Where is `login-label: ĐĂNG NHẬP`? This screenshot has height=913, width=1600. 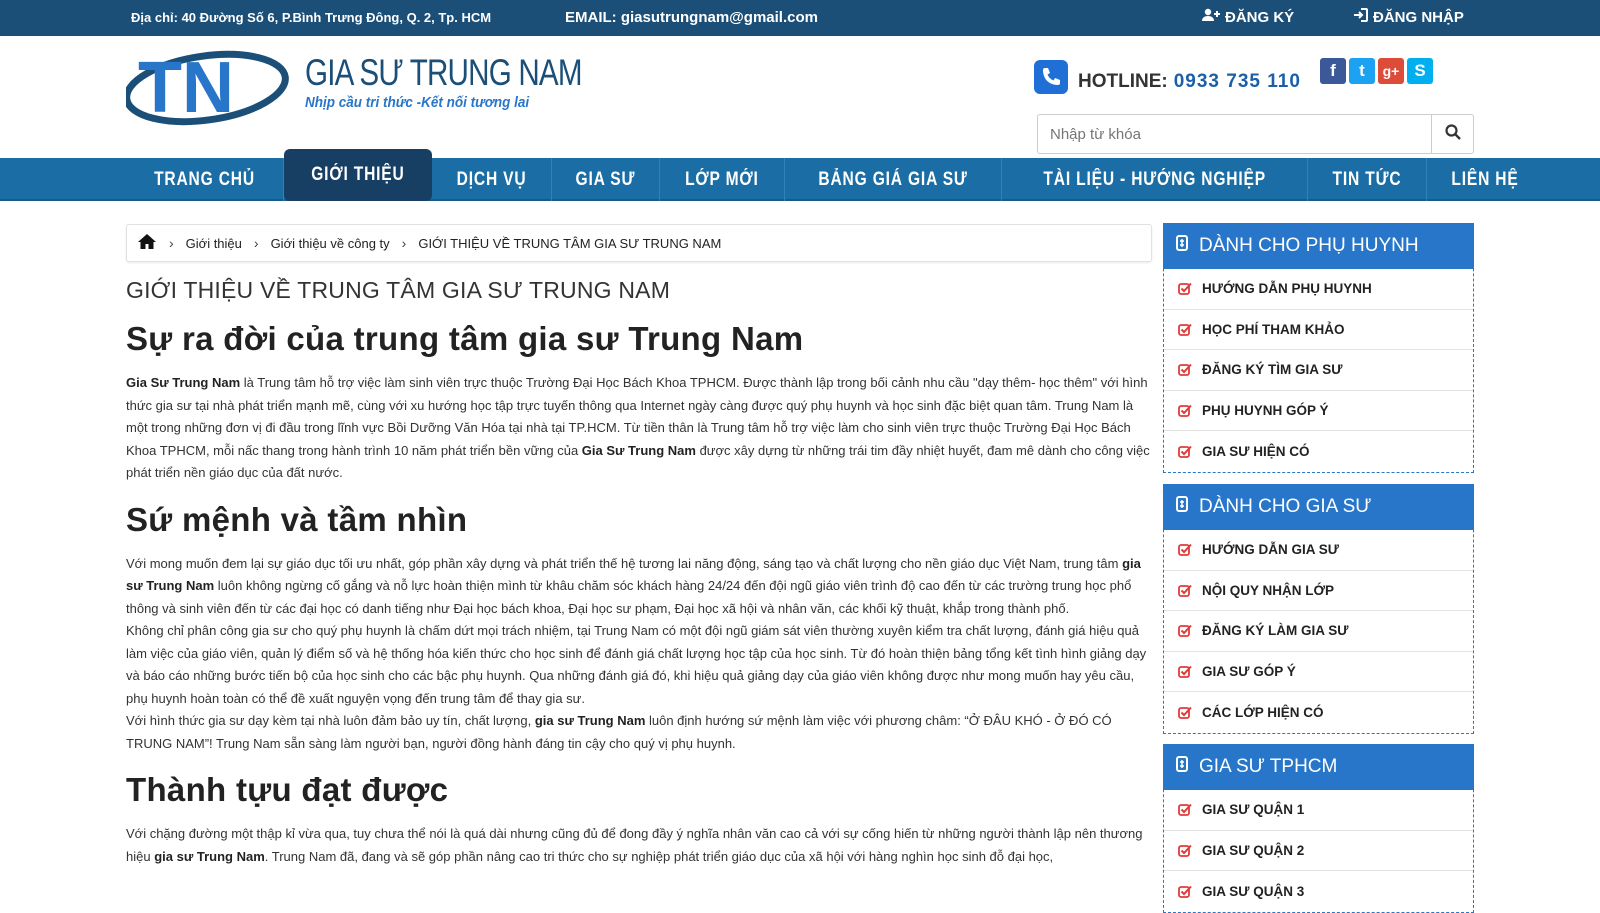
login-label: ĐĂNG NHẬP is located at coordinates (1418, 17).